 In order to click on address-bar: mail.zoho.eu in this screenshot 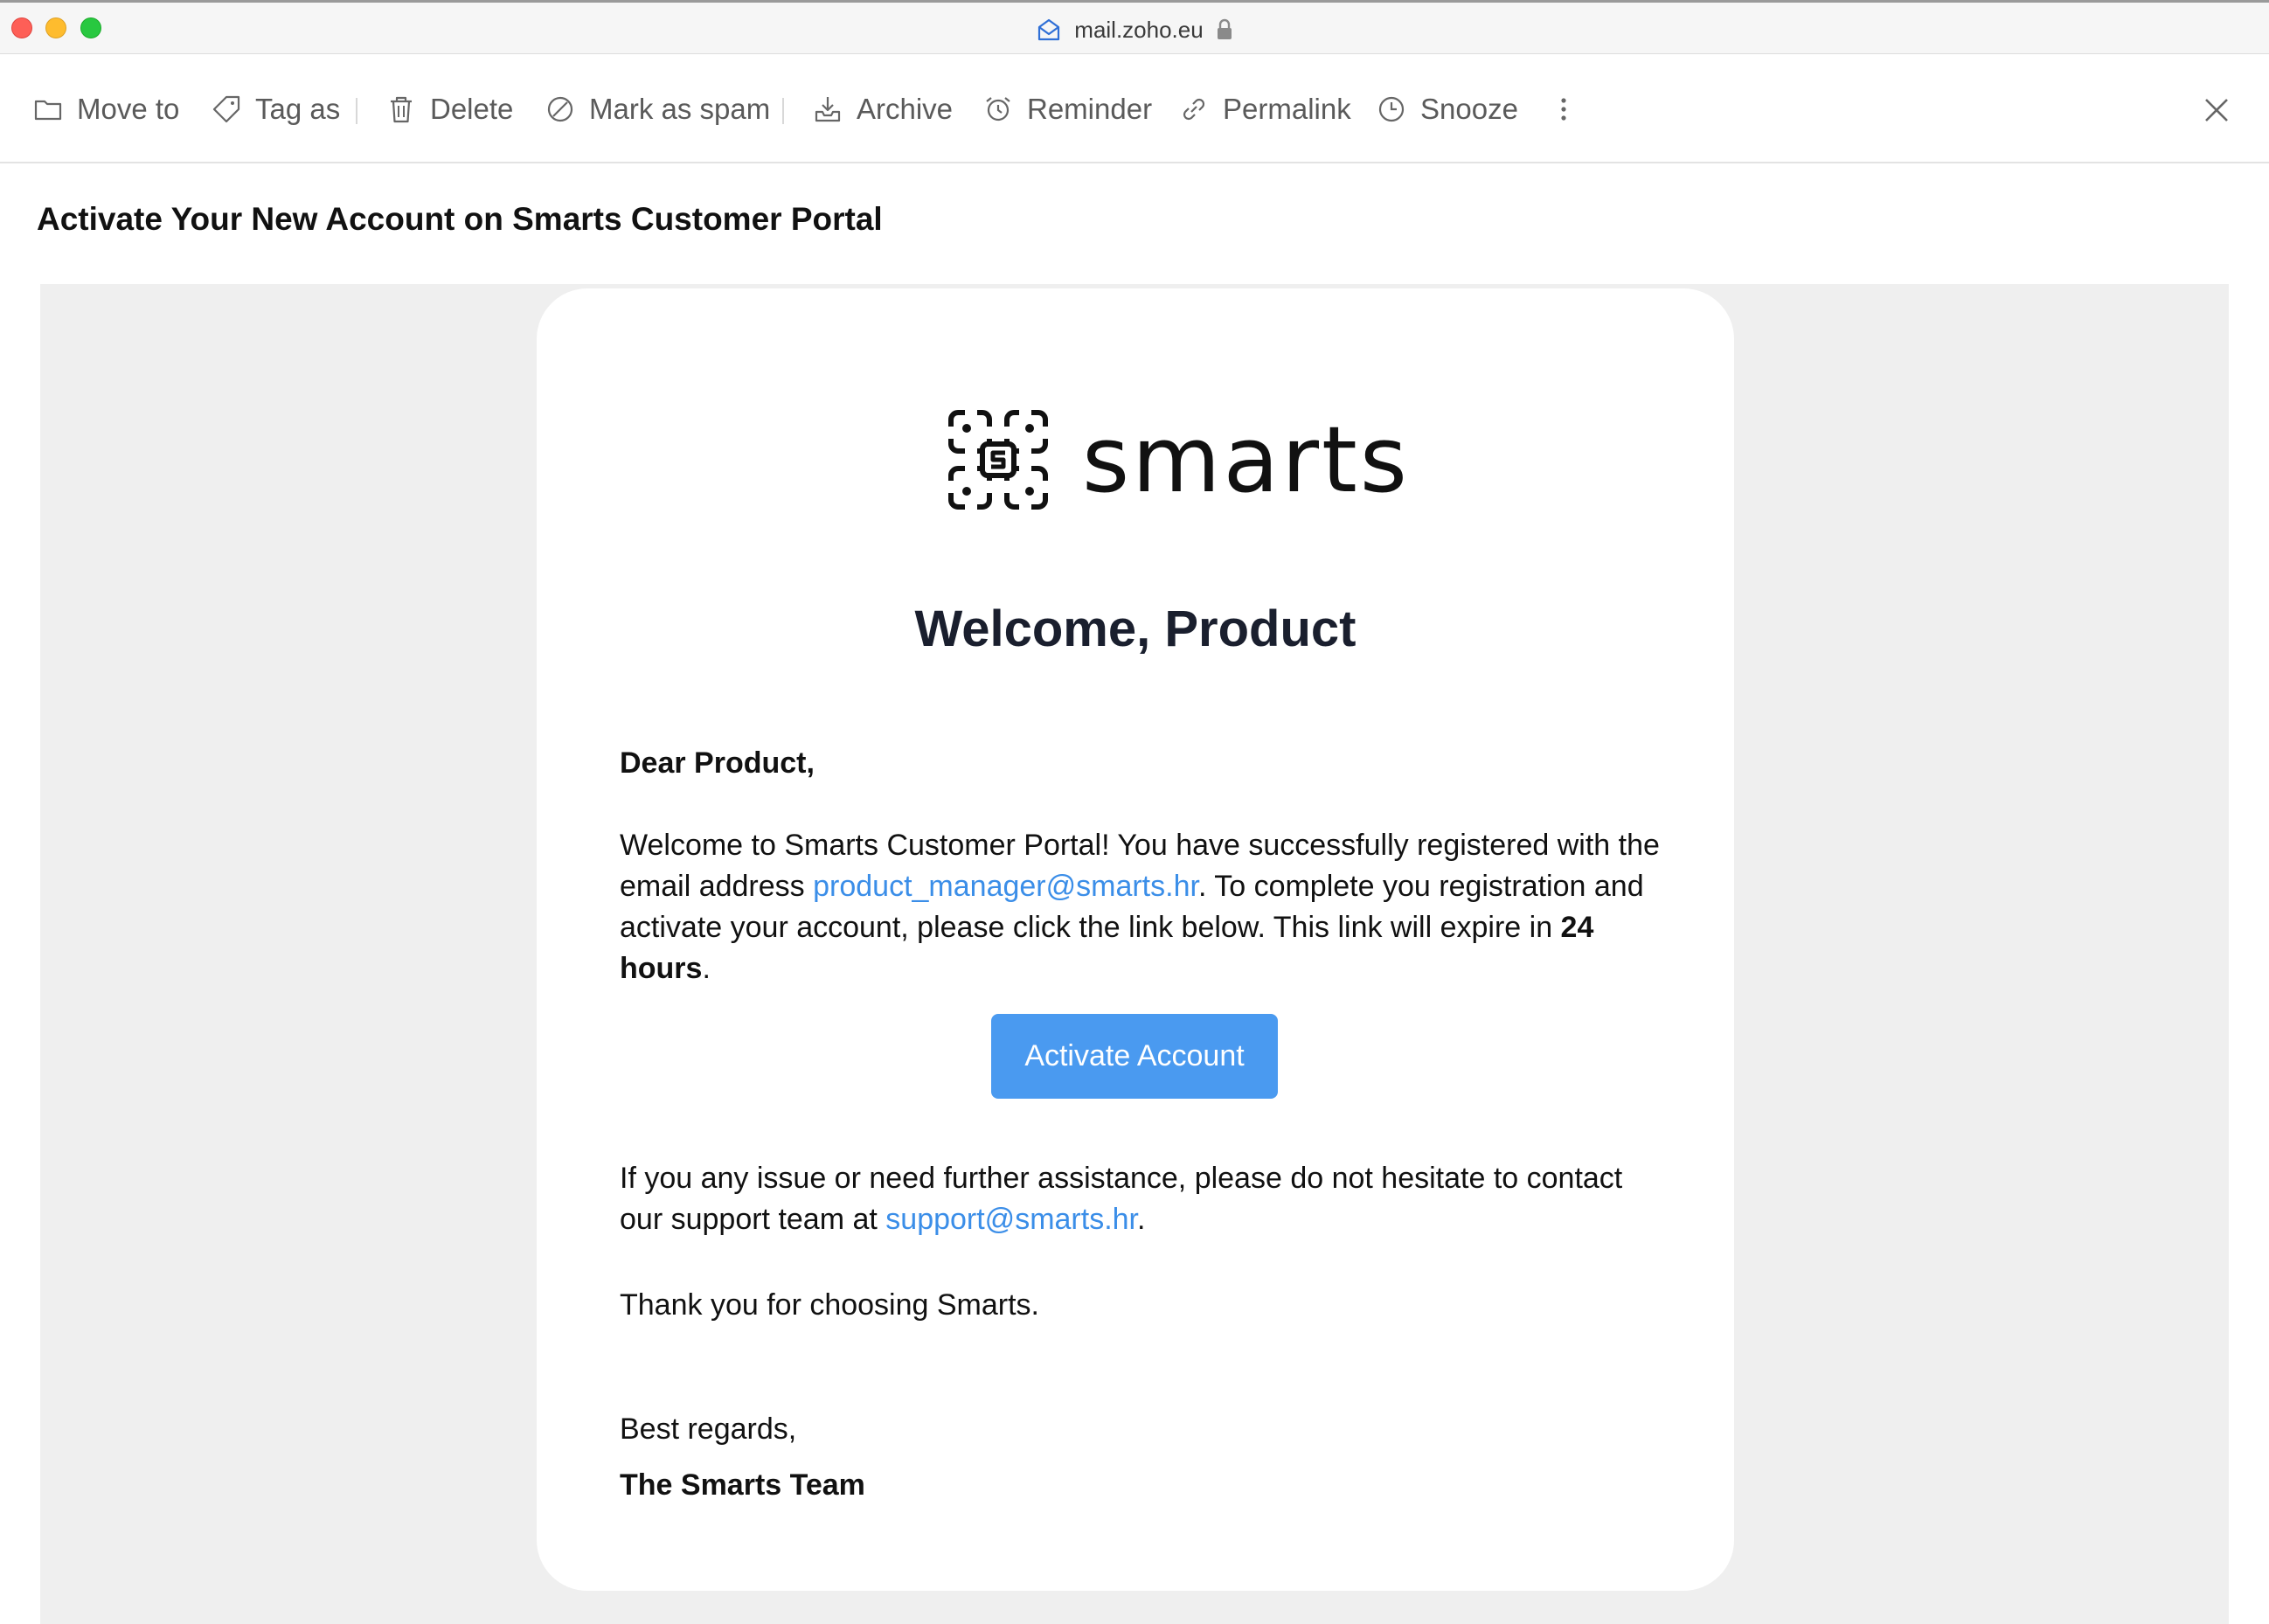, I will do `click(1134, 30)`.